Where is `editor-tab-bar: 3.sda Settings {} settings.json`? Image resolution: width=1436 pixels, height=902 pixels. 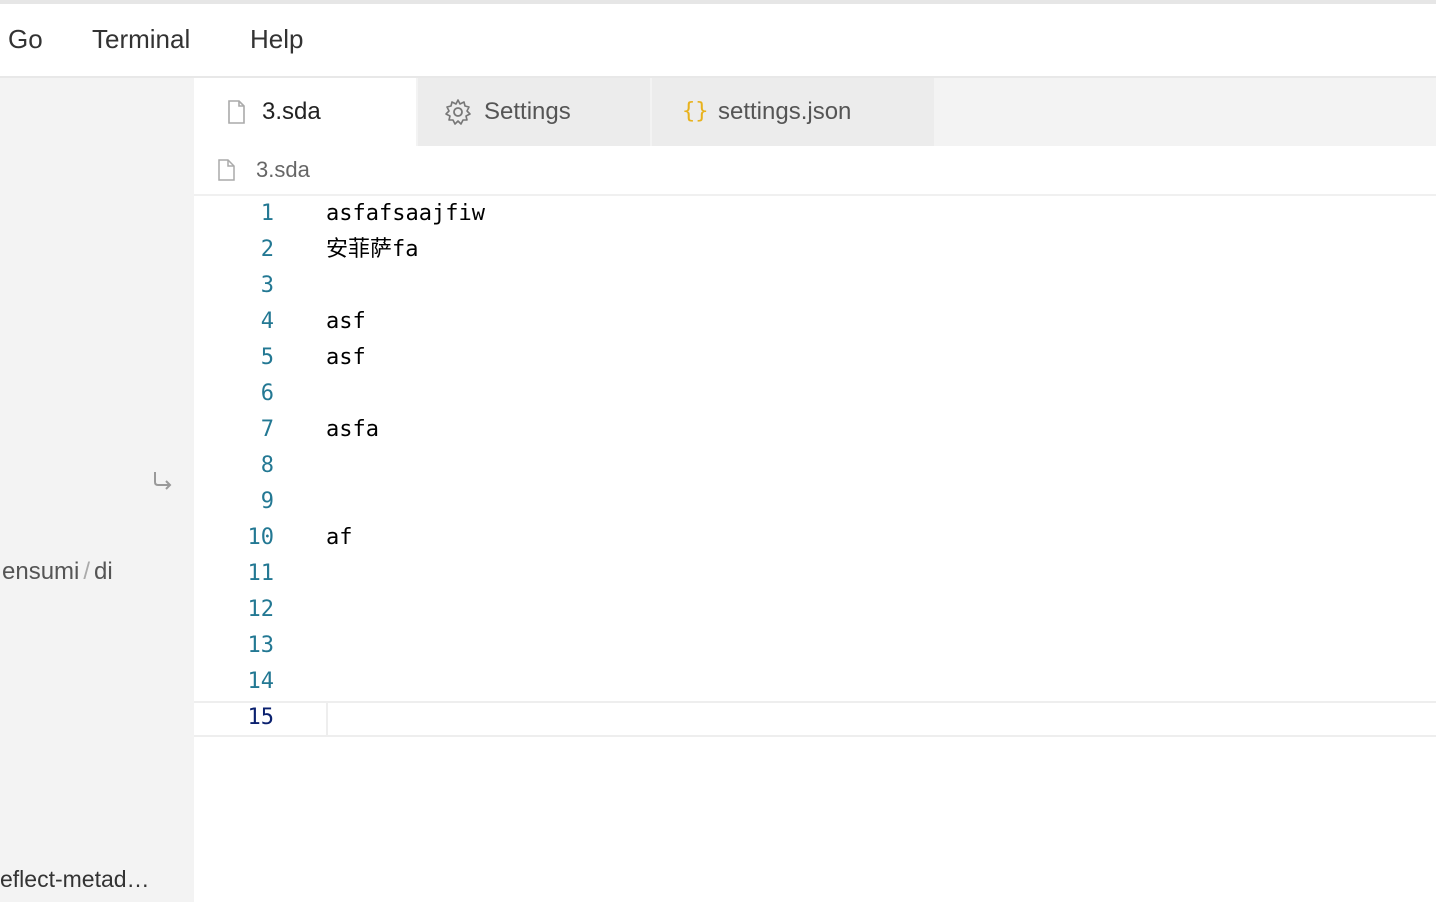 editor-tab-bar: 3.sda Settings {} settings.json is located at coordinates (815, 112).